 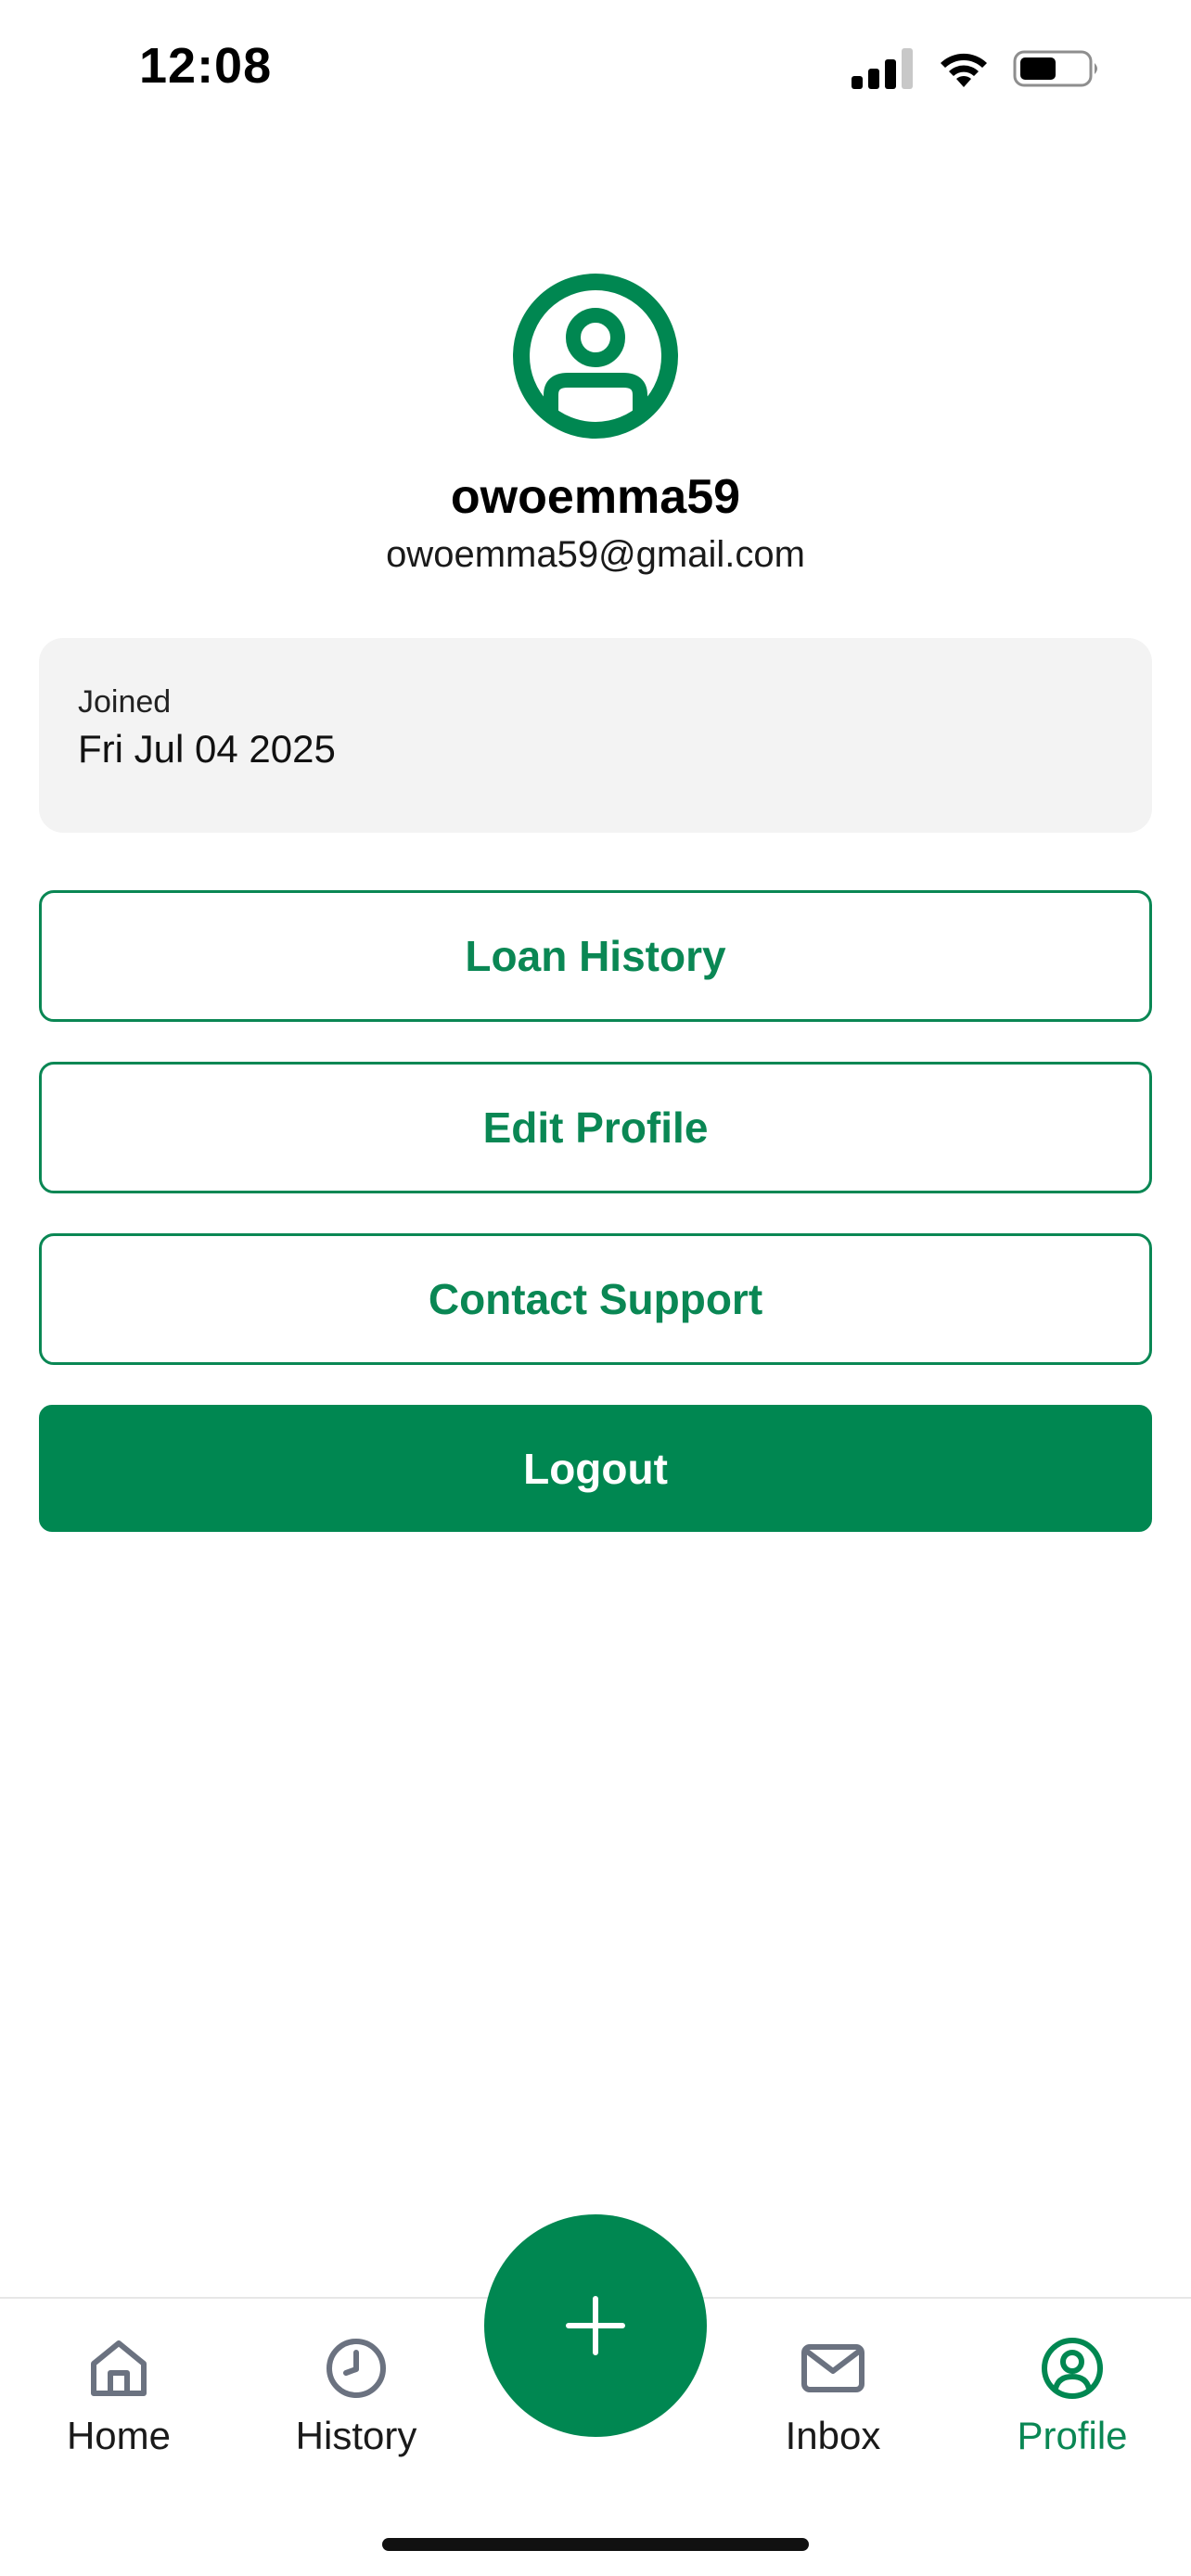 I want to click on contact-support-button: Contact Support, so click(x=595, y=1299).